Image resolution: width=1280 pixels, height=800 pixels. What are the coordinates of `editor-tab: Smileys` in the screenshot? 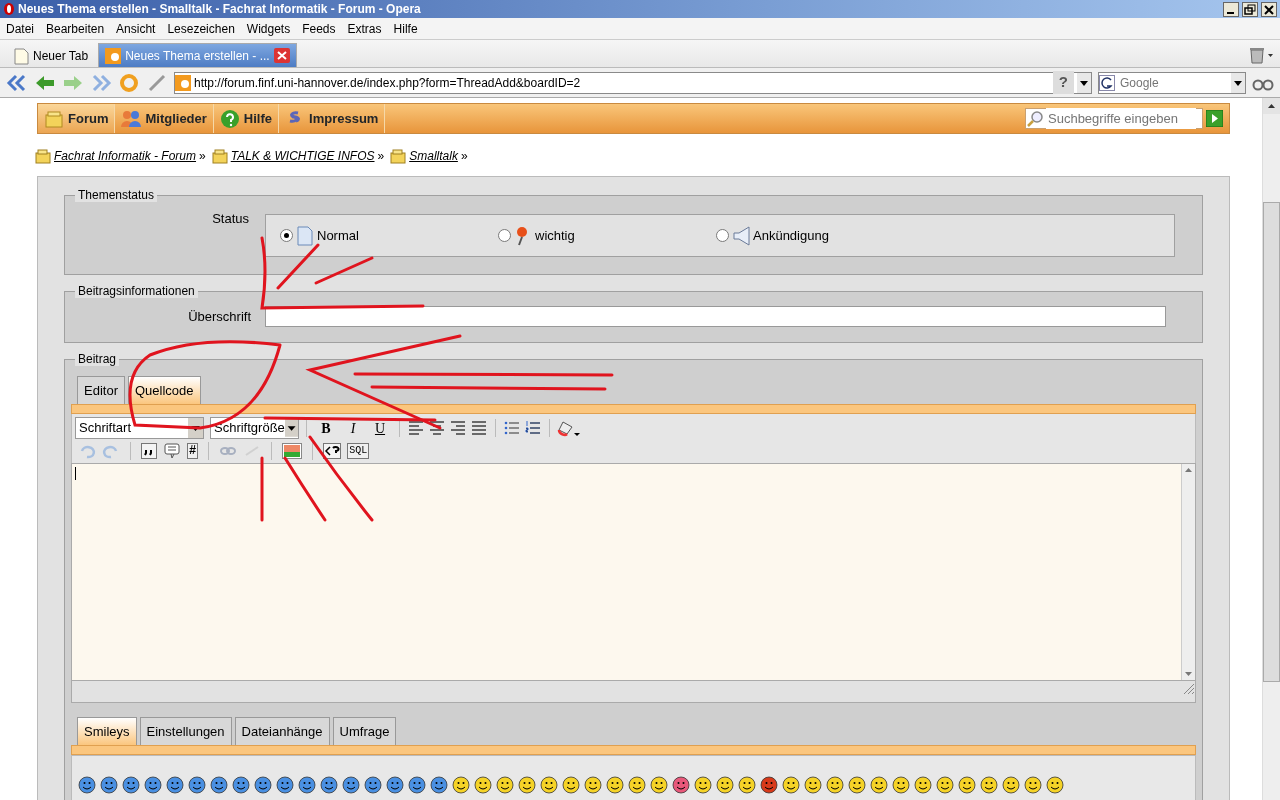 It's located at (107, 731).